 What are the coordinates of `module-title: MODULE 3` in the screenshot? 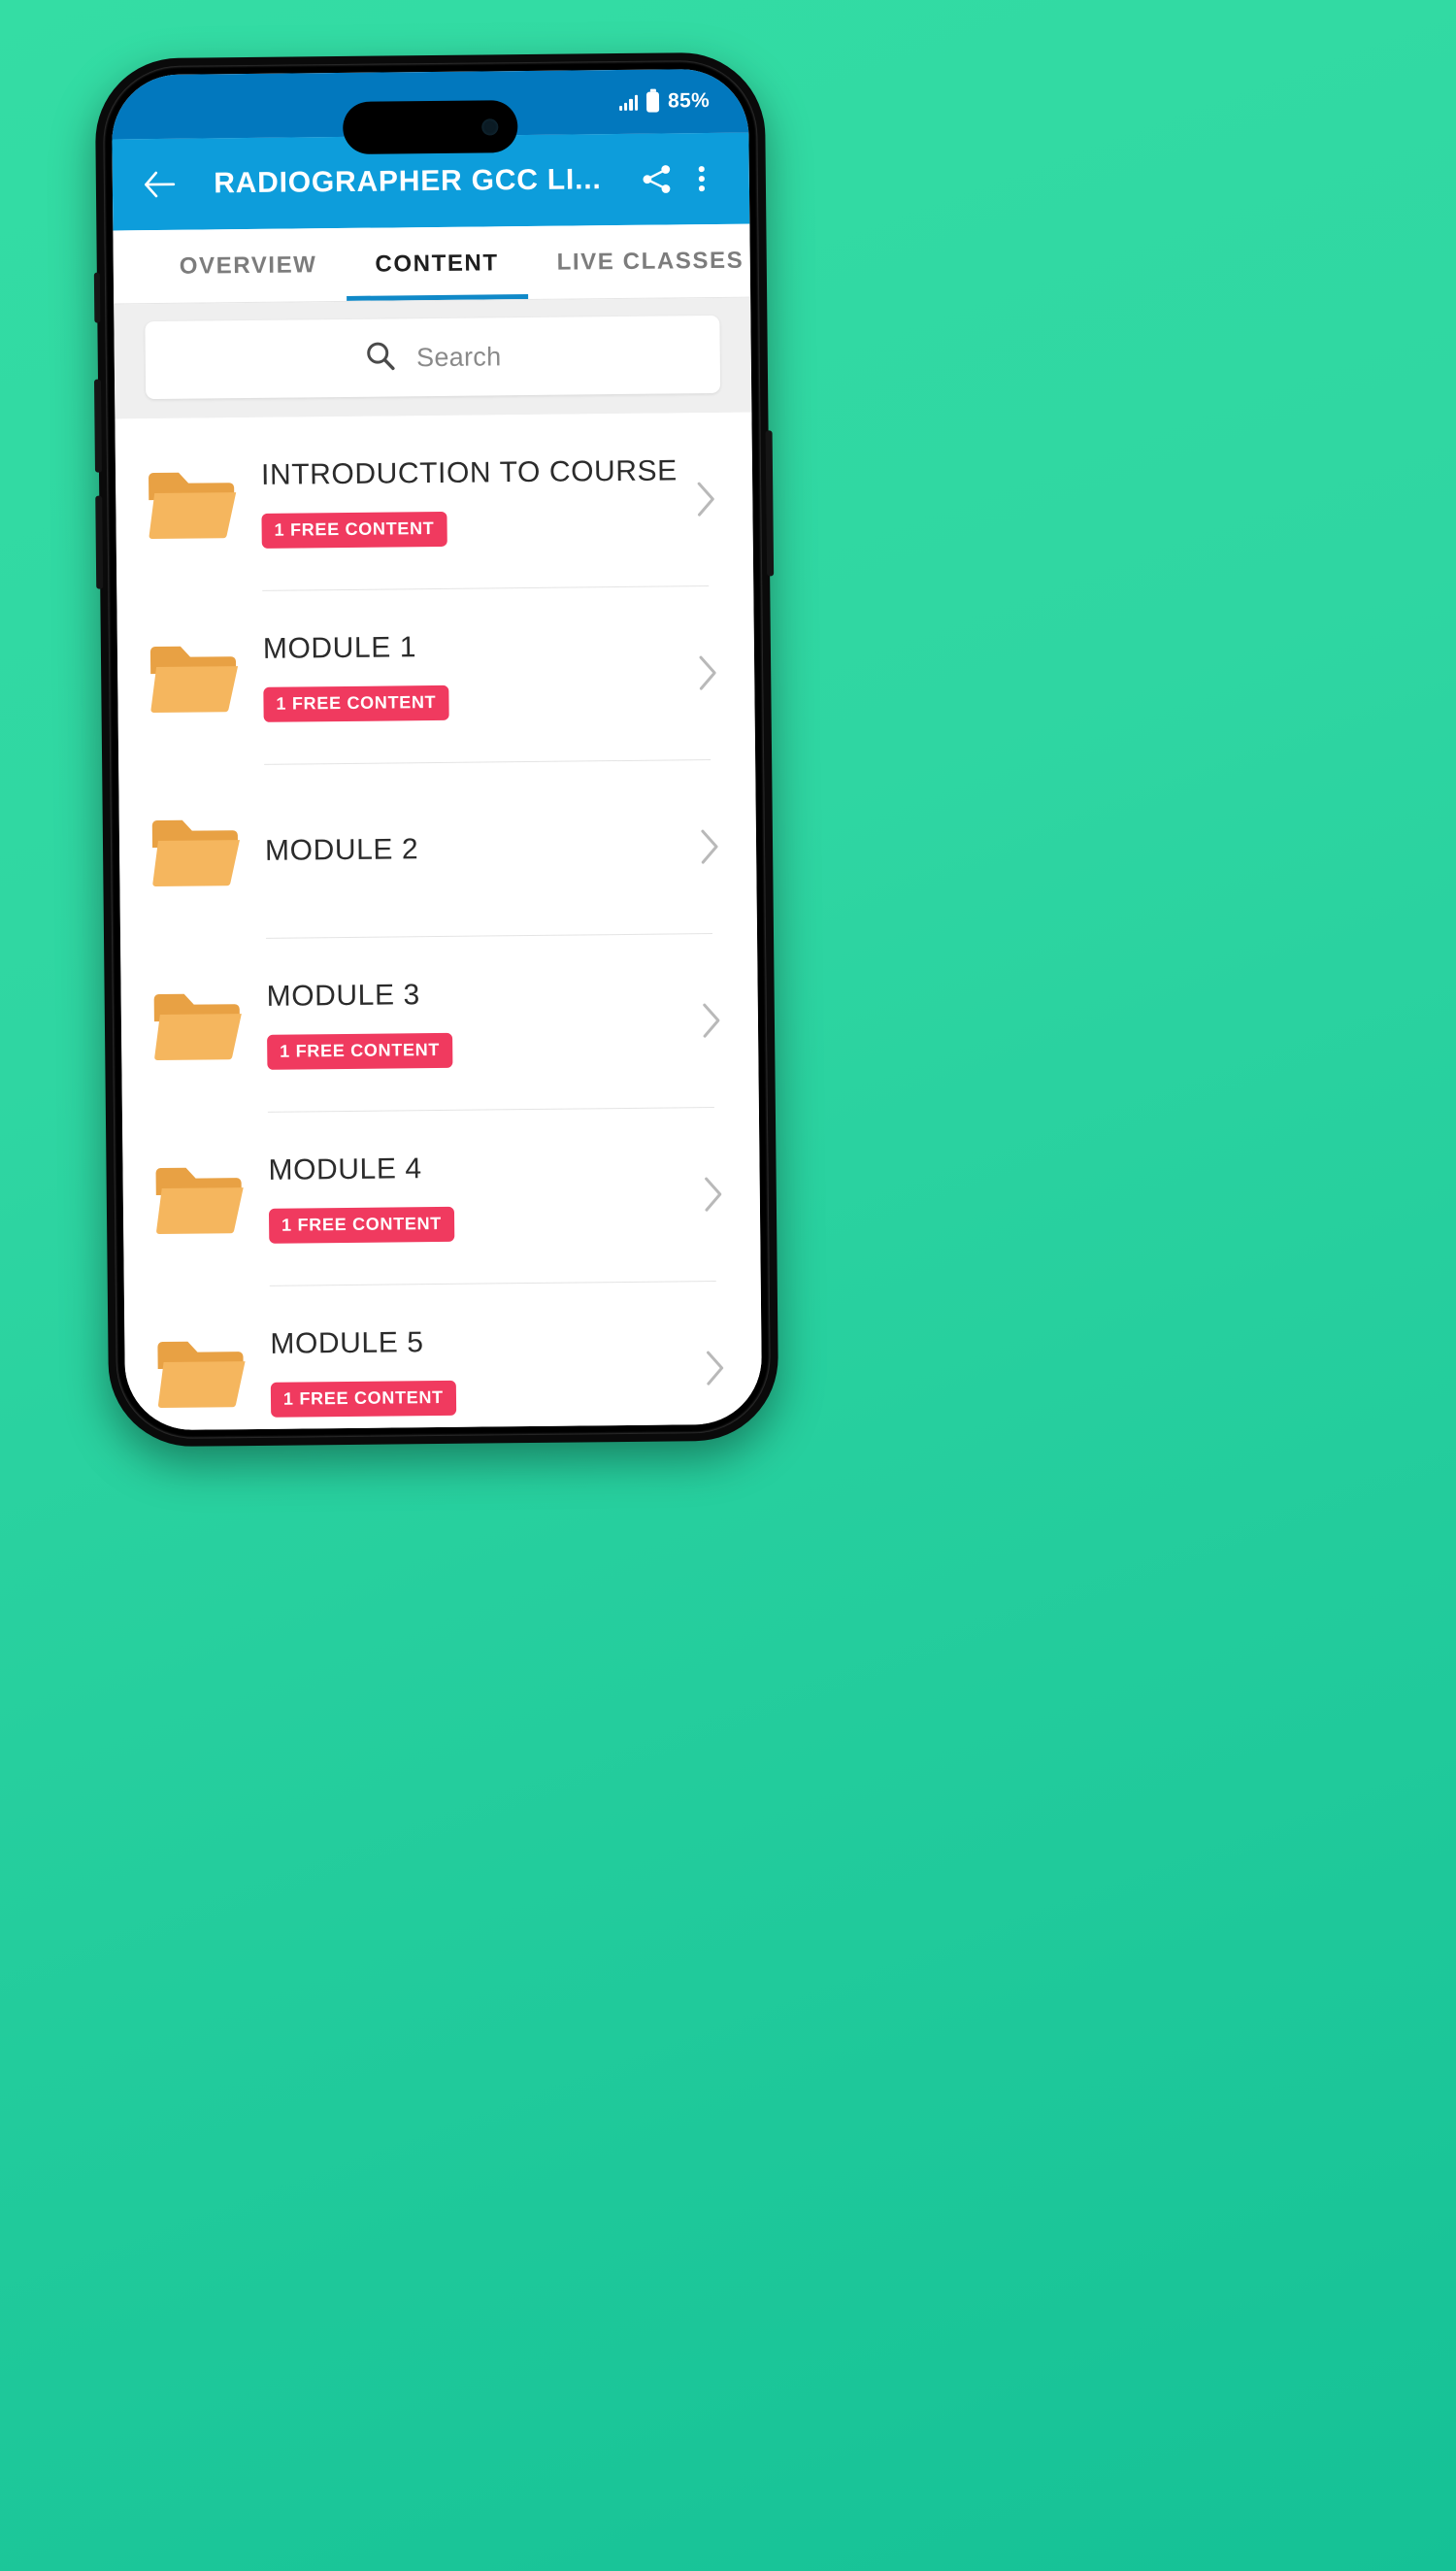 It's located at (343, 995).